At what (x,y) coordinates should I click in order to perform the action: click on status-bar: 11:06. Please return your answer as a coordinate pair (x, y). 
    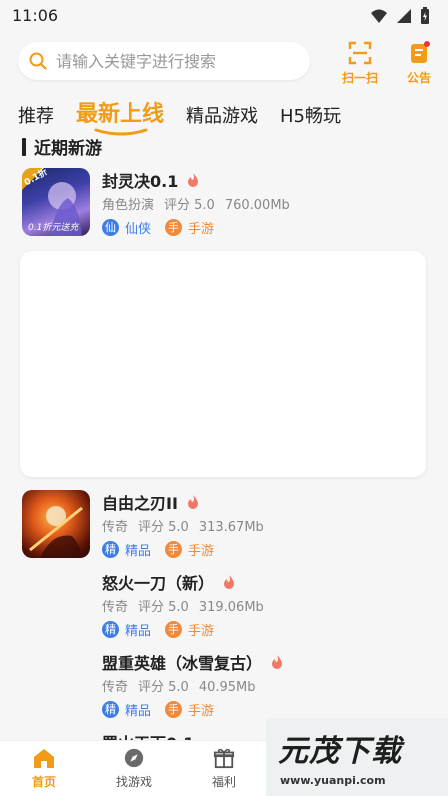
    Looking at the image, I should click on (224, 16).